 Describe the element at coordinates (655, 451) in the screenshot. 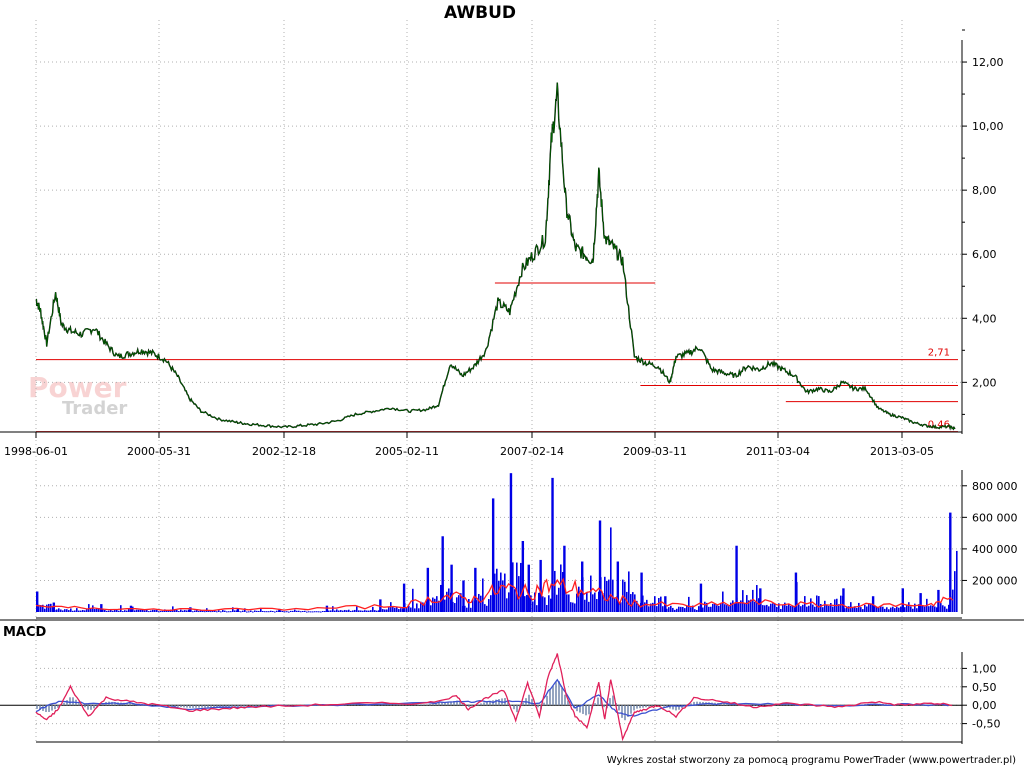

I see `x-tick-label: 2009-03-11` at that location.